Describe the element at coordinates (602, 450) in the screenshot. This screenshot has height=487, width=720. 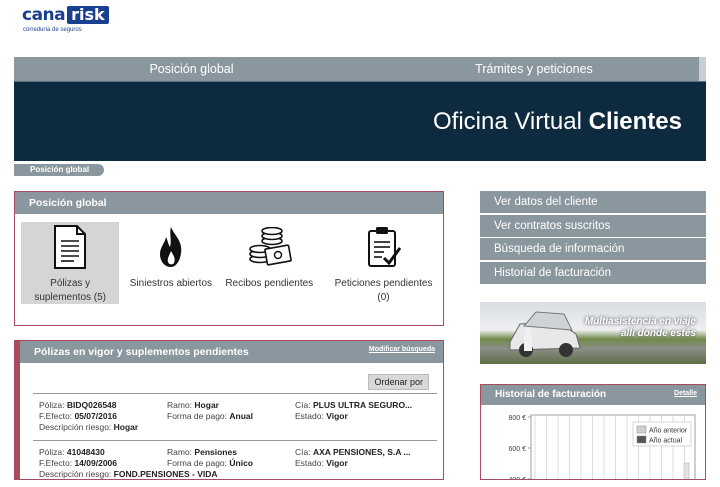
I see `billing-chart-svg: 800 € 600 € 400 € Año anterior Año actual` at that location.